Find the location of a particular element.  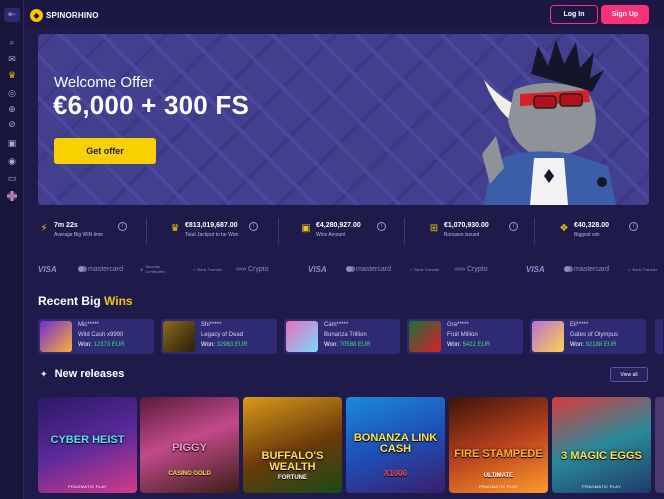

game-title: FIRE STAMPEDE is located at coordinates (498, 454).